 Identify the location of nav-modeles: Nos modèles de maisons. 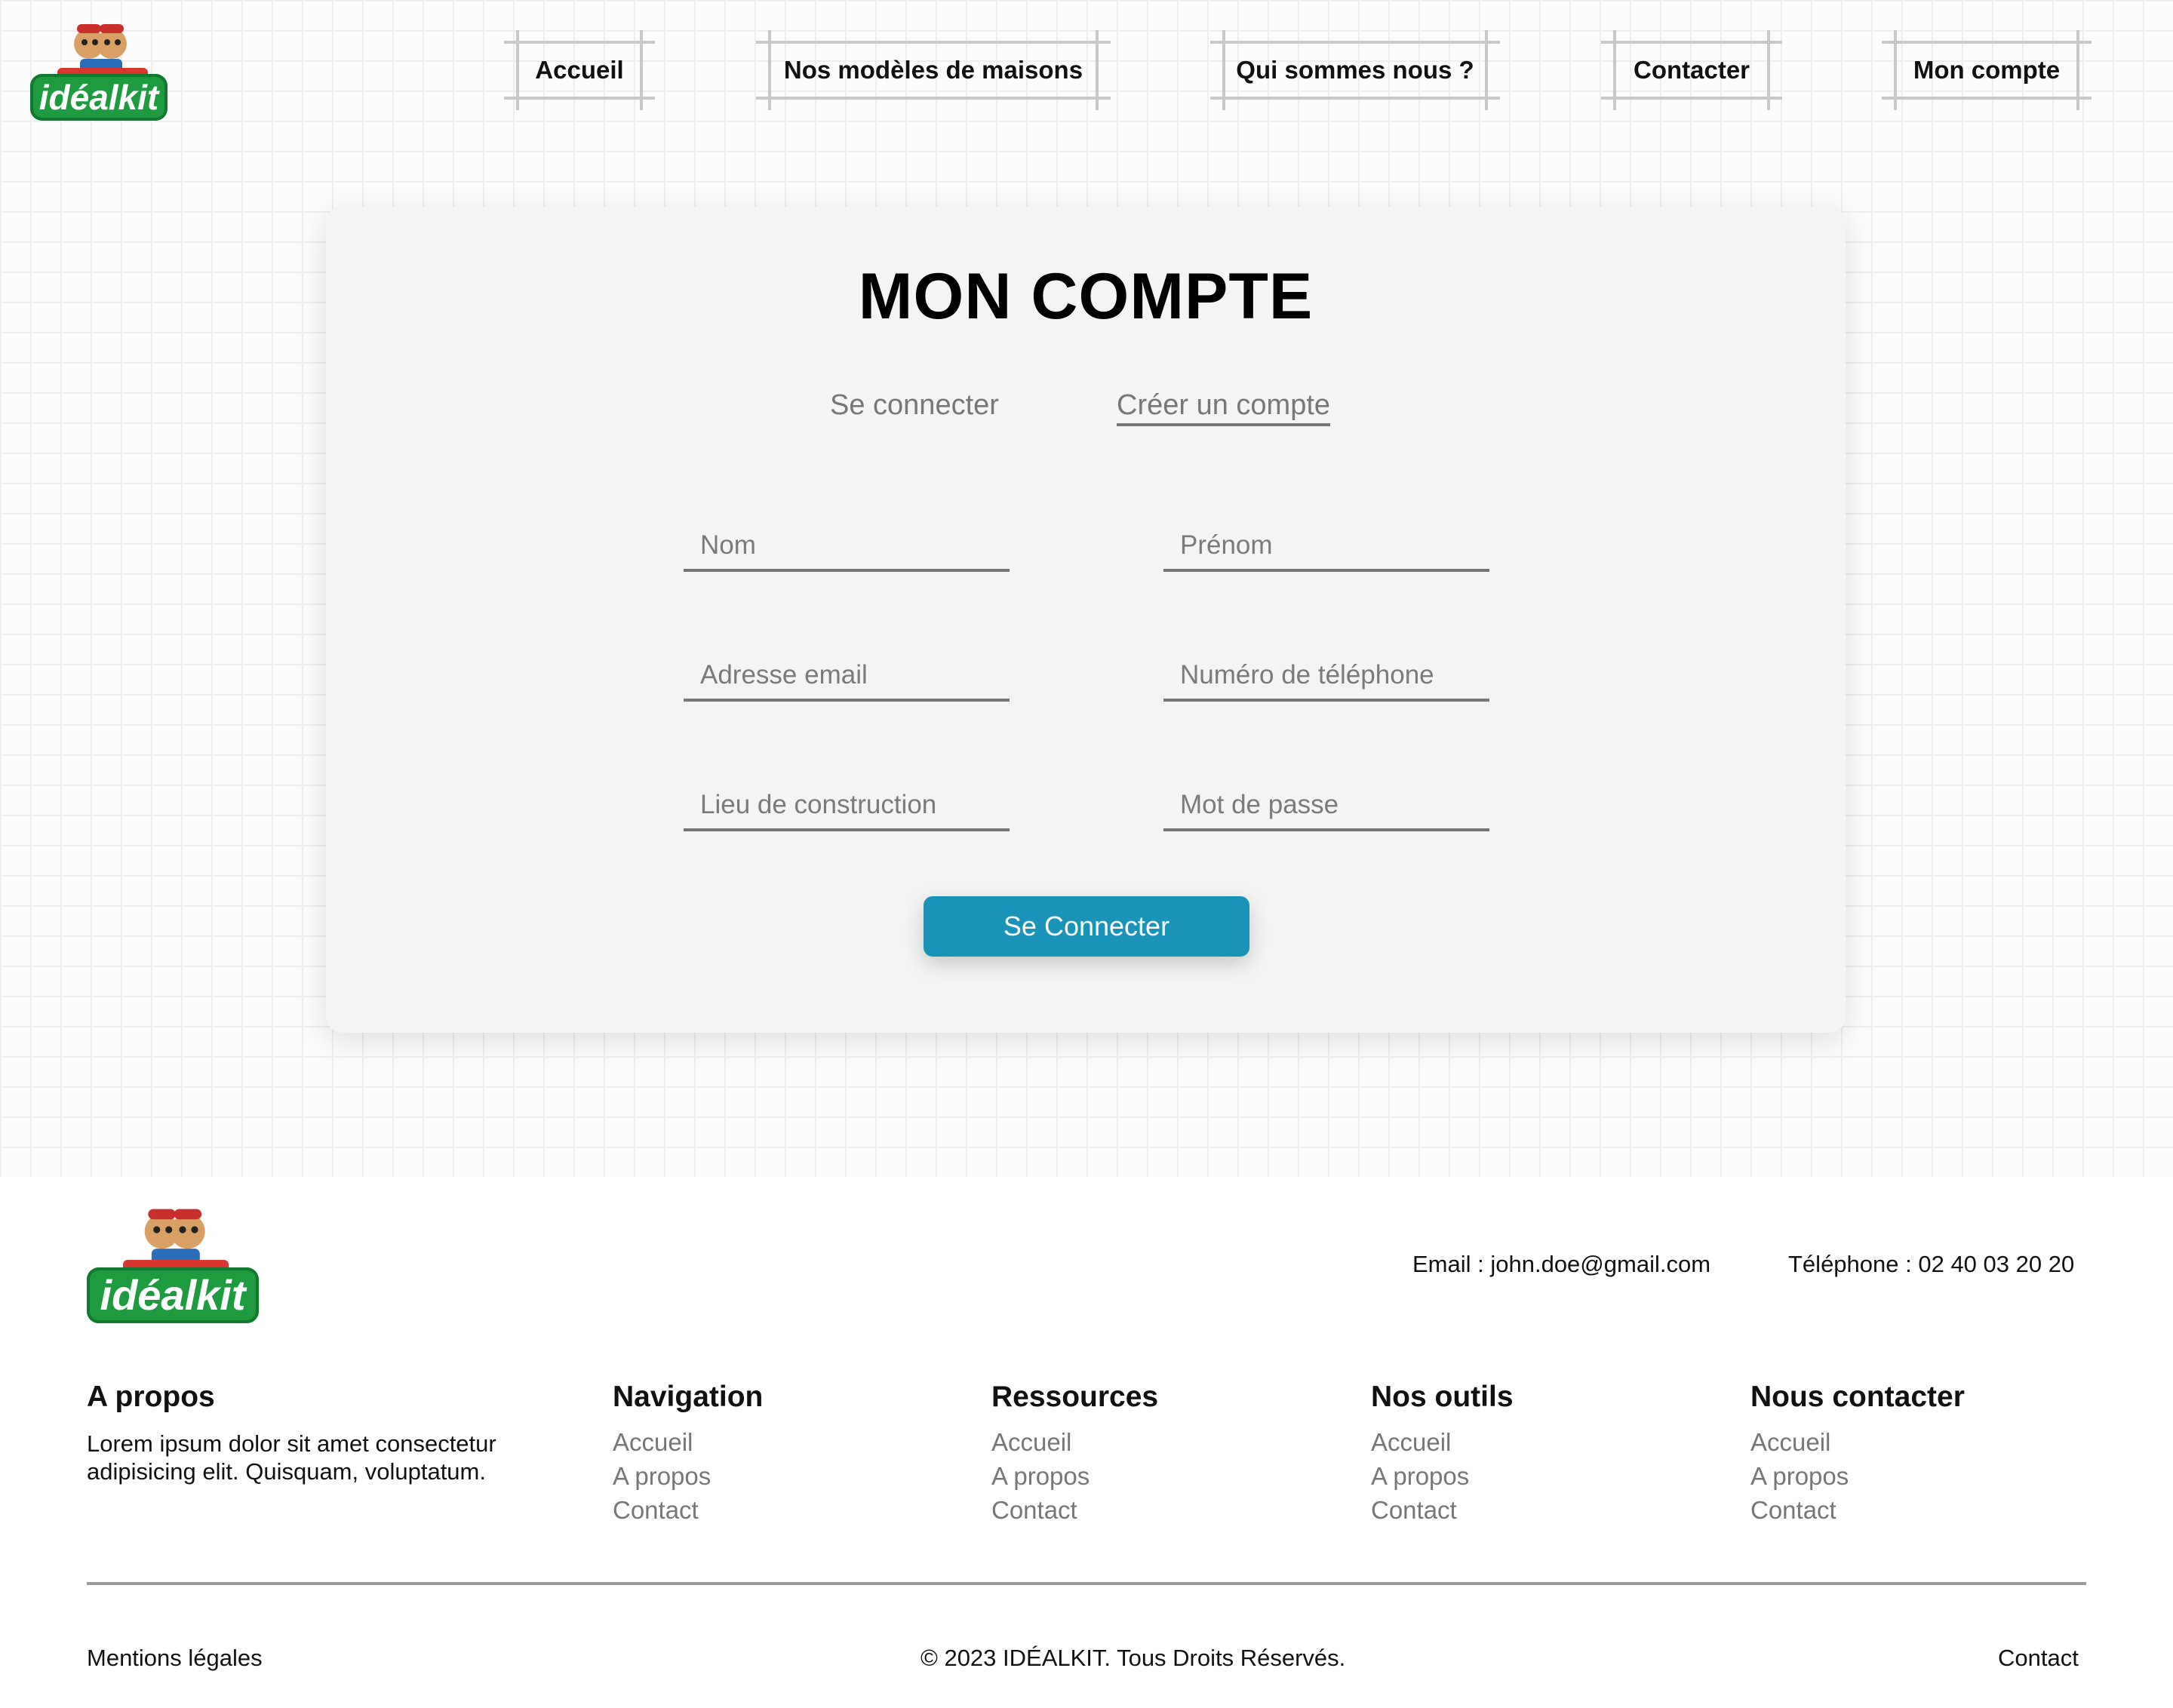
(933, 70).